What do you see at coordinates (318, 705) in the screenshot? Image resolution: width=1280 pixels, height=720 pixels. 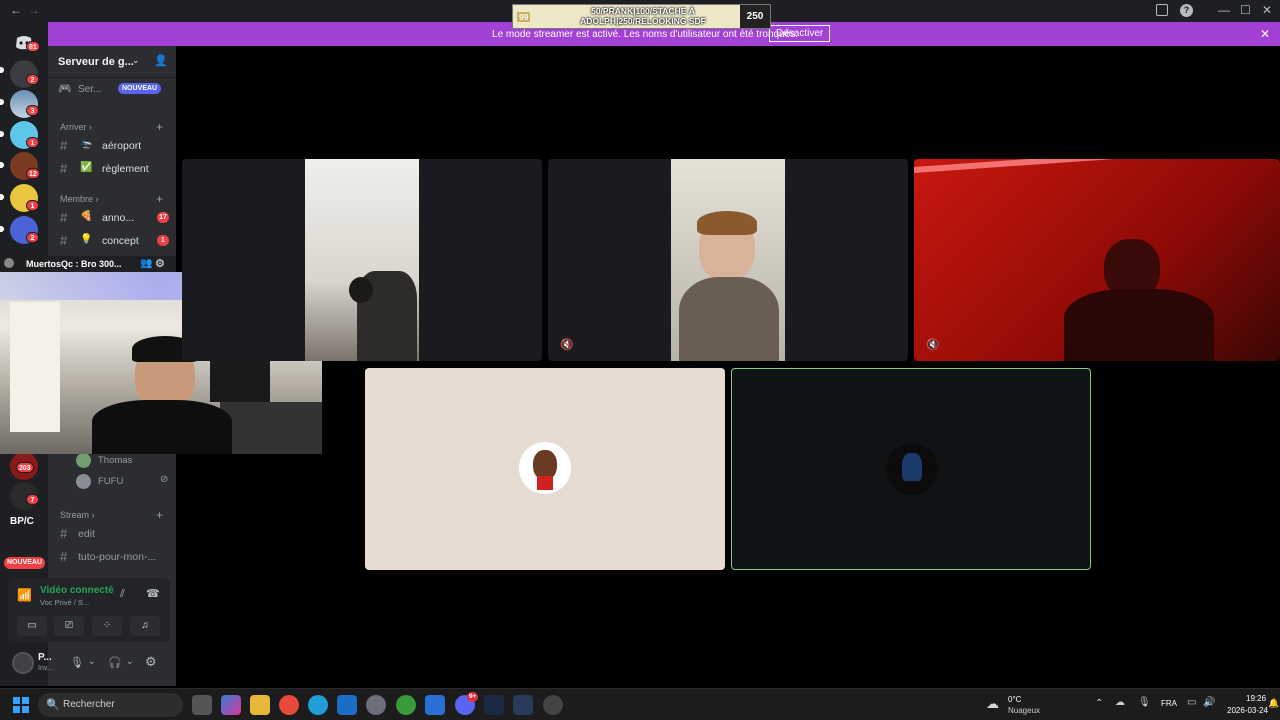 I see `edge-icon` at bounding box center [318, 705].